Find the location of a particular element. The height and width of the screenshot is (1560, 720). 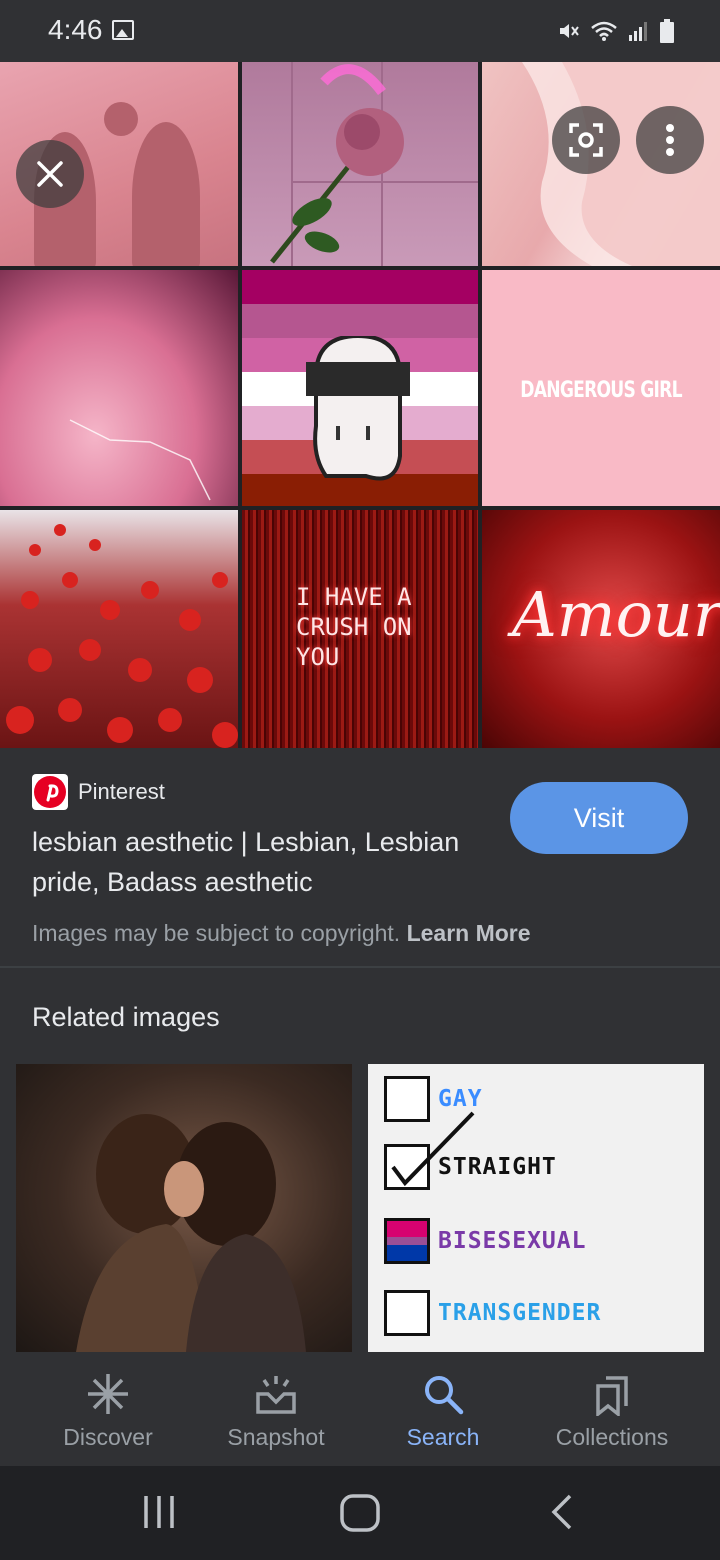

nav-snapshot: Snapshot is located at coordinates (276, 1417).